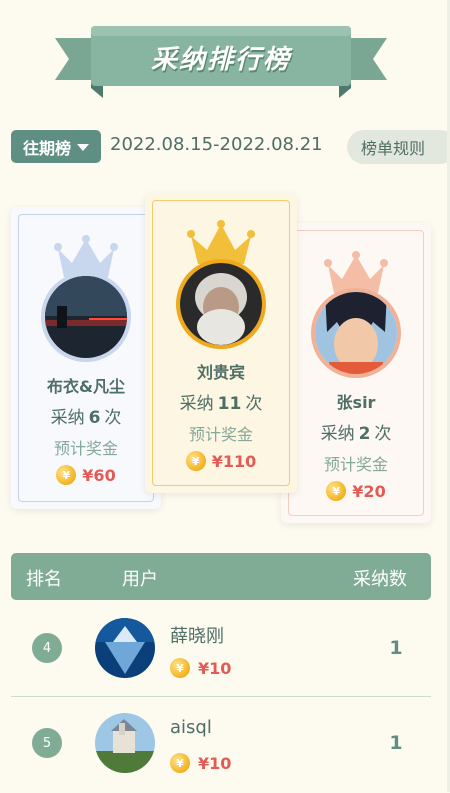 The image size is (450, 793). I want to click on header-rank: 排名, so click(44, 579).